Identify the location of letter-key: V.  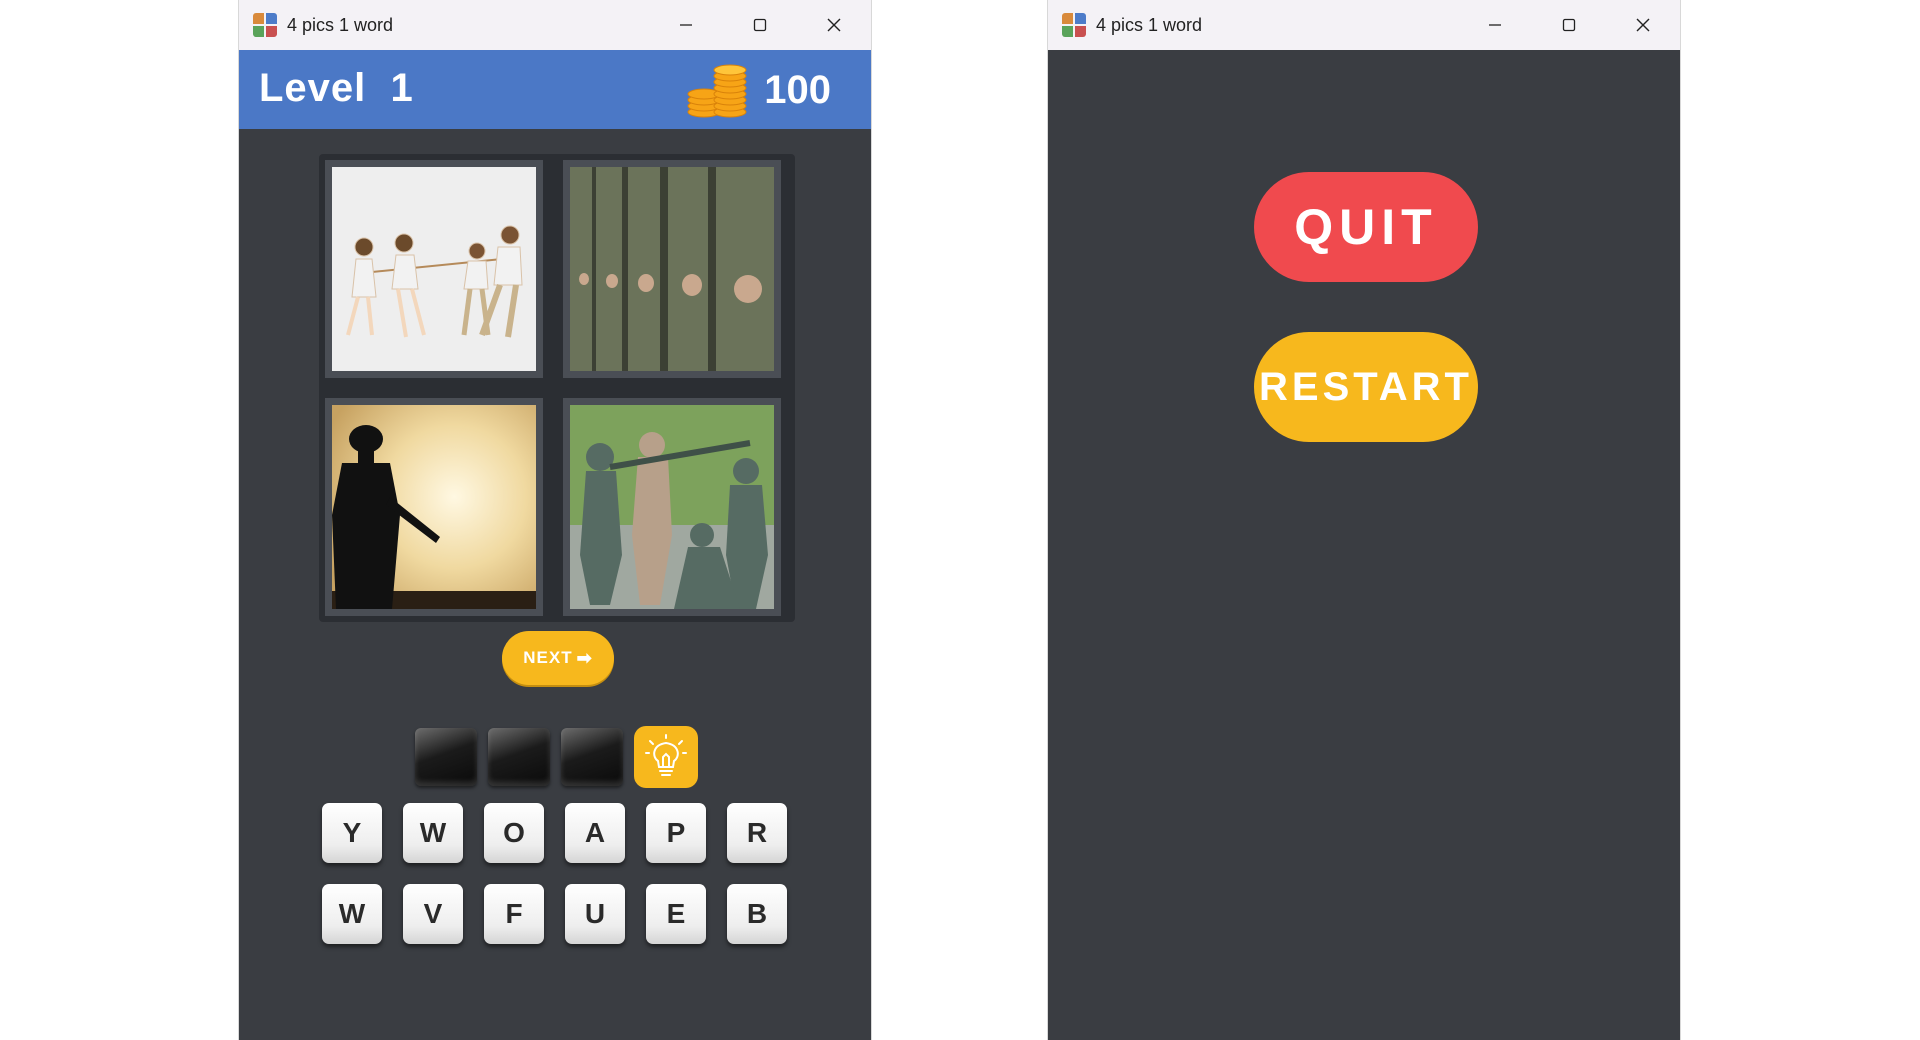
(433, 914).